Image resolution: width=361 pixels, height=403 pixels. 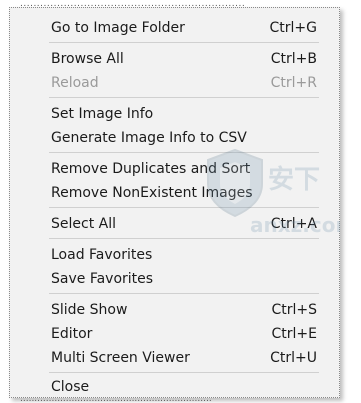 I want to click on menu-item-label: Load Favorites, so click(x=102, y=255).